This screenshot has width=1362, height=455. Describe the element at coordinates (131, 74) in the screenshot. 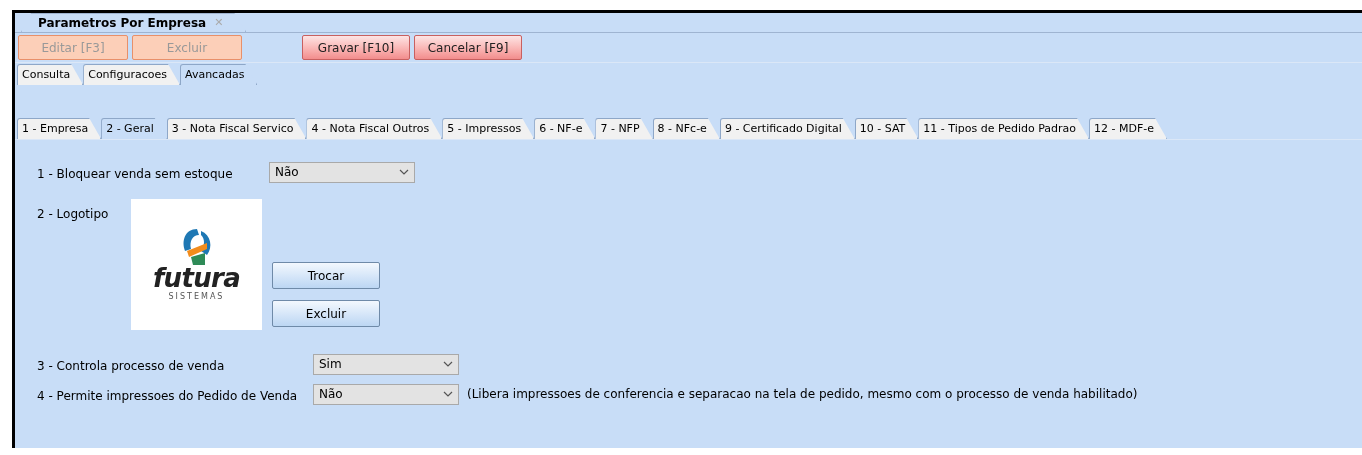

I see `tab: Configuracoes` at that location.